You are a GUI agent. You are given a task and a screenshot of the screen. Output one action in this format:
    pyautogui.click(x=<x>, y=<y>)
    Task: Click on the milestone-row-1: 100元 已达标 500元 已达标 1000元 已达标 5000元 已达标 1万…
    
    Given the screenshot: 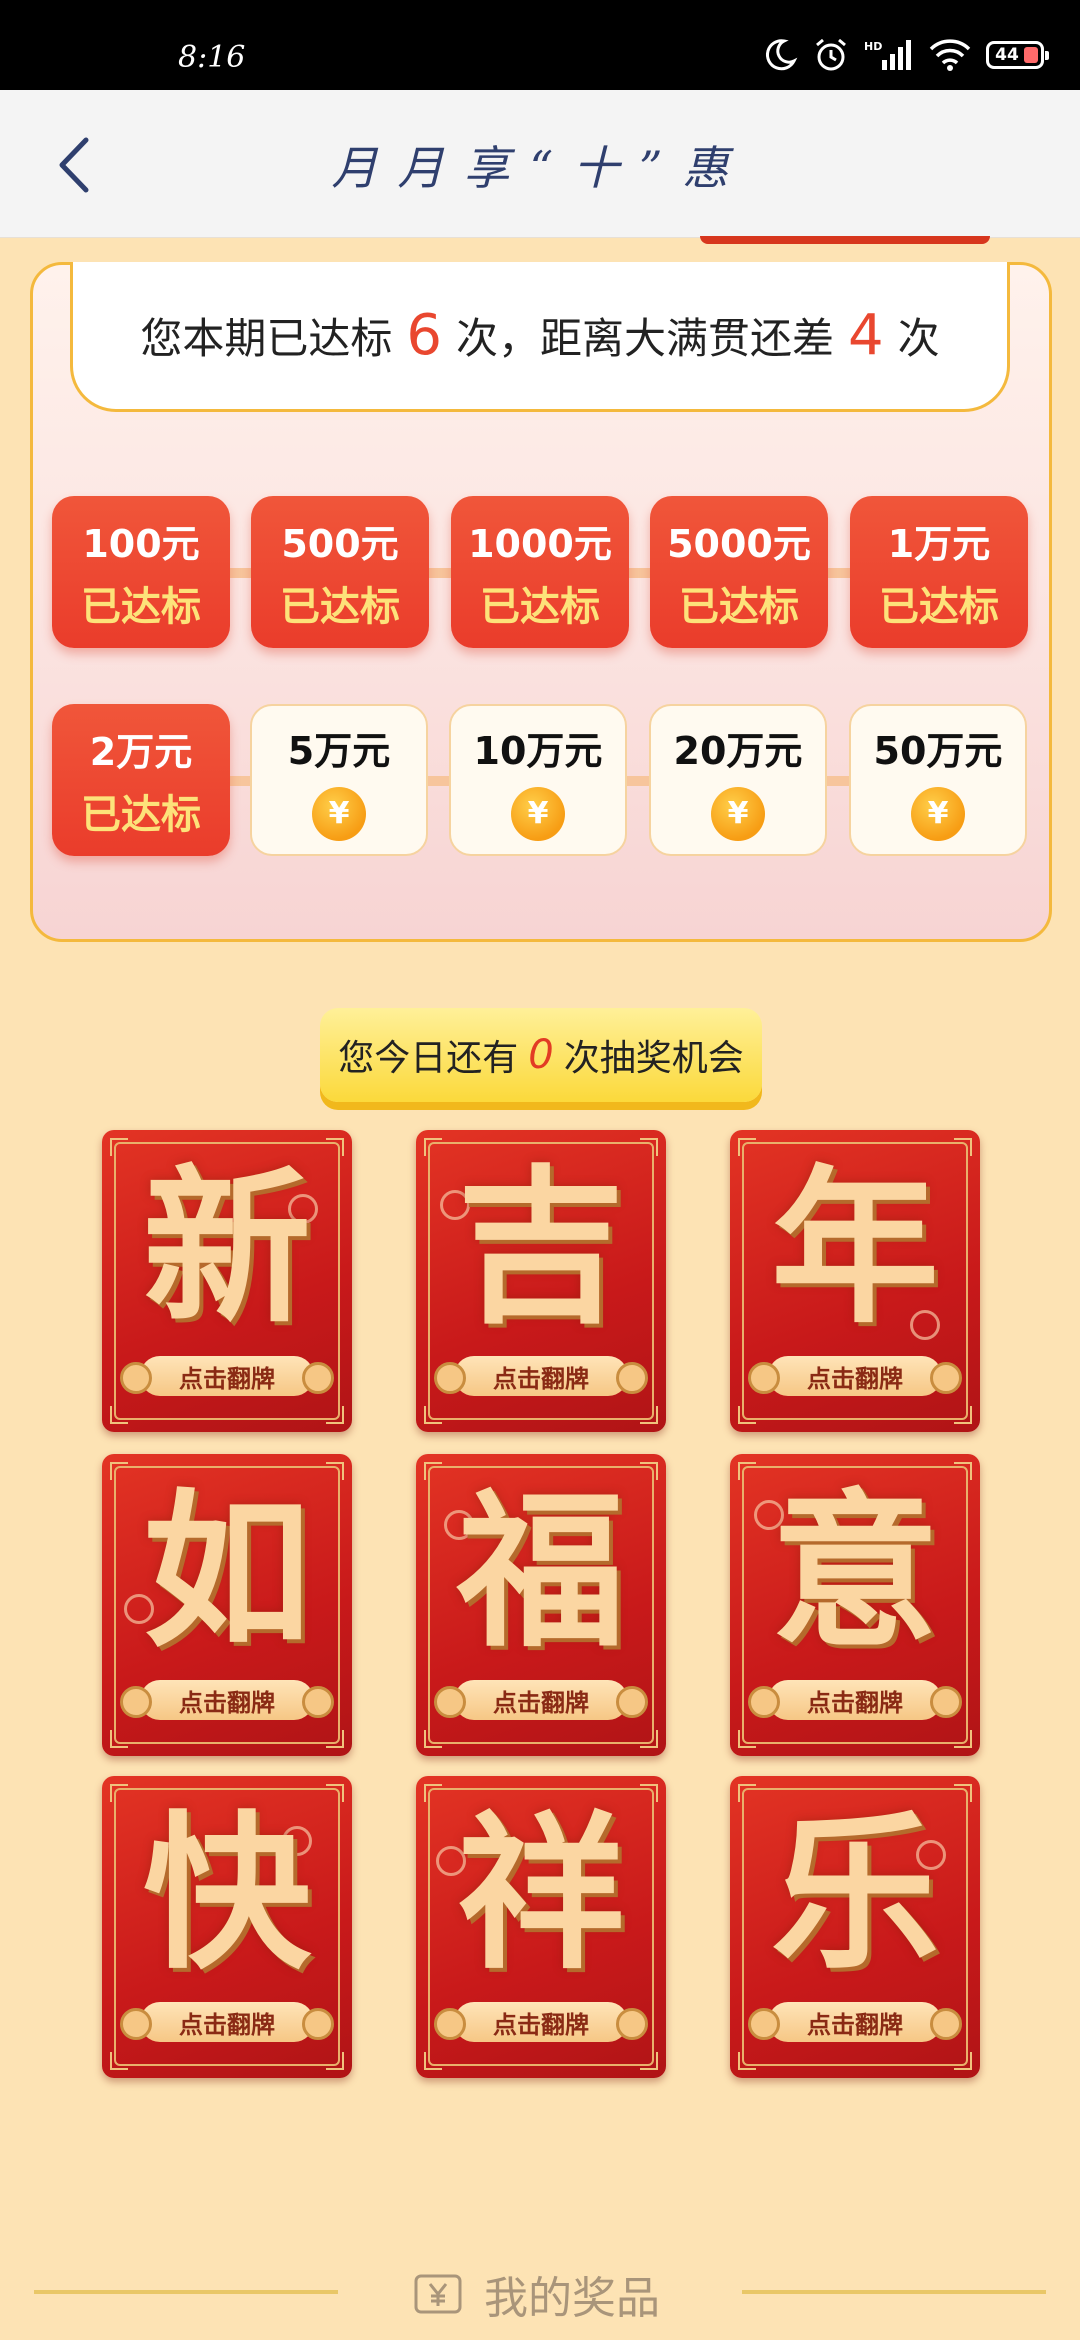 What is the action you would take?
    pyautogui.click(x=541, y=572)
    